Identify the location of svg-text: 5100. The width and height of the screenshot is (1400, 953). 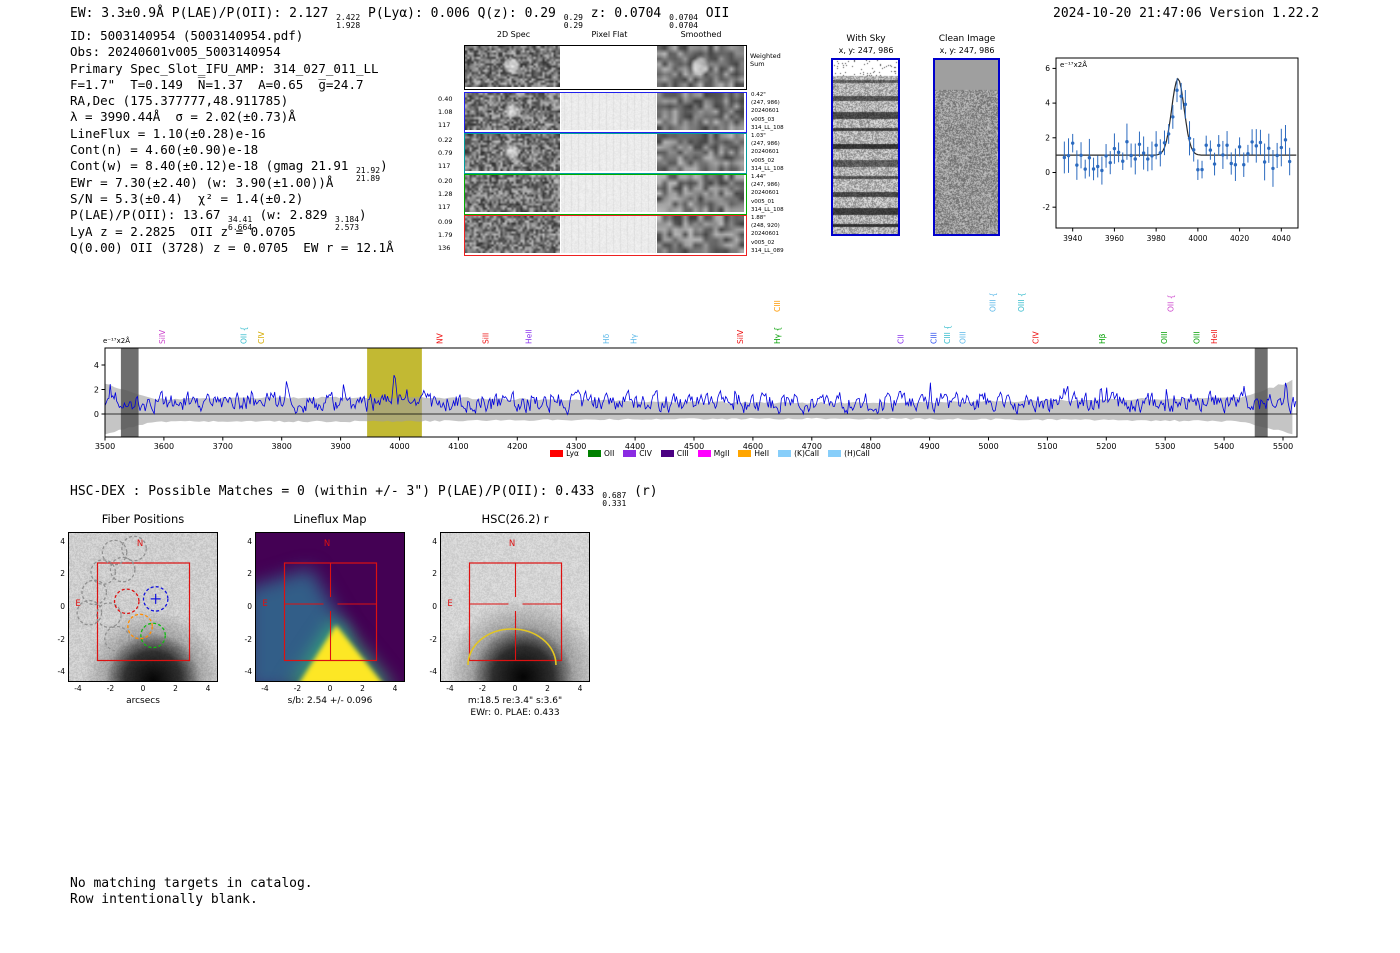
(1047, 446).